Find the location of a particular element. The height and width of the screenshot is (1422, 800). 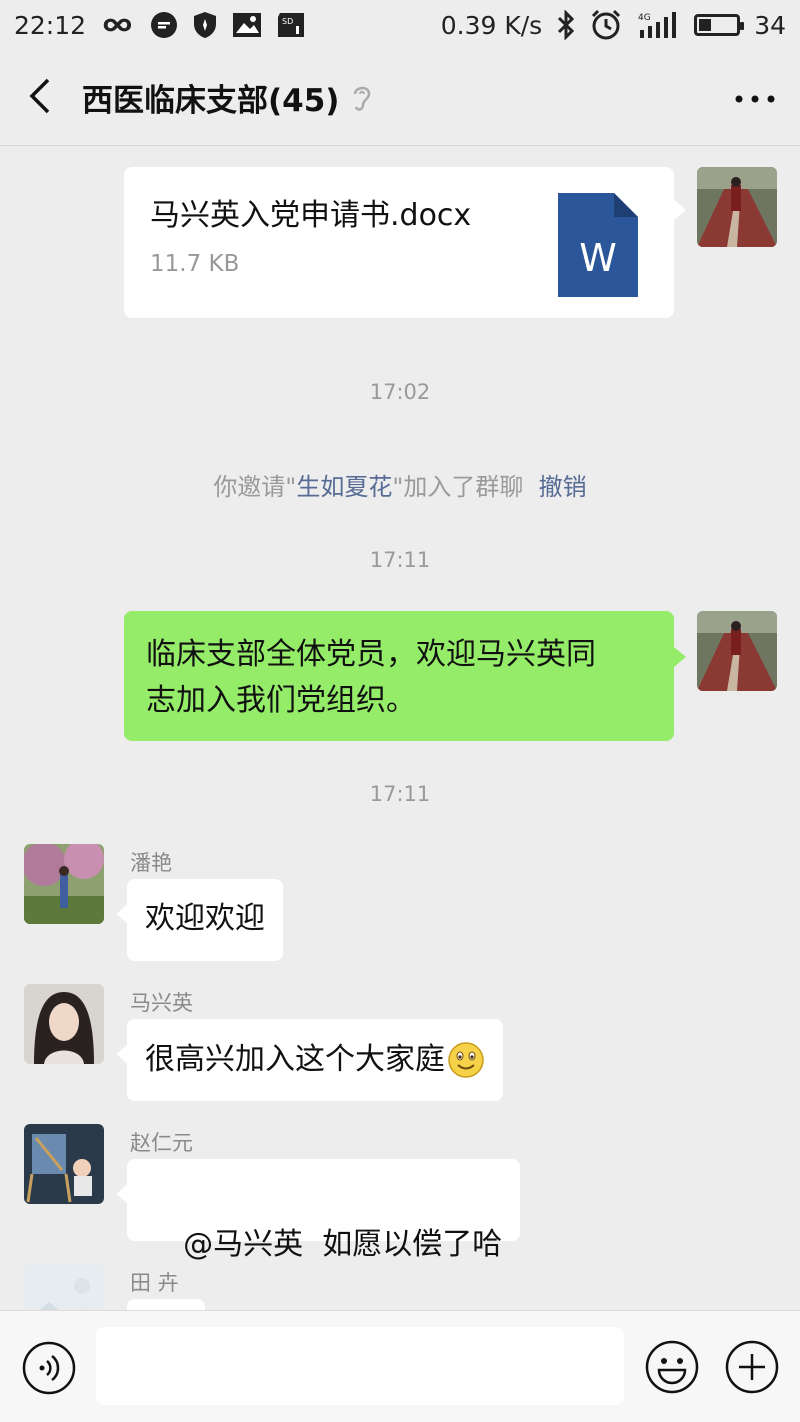

emoji-icon is located at coordinates (672, 1367).